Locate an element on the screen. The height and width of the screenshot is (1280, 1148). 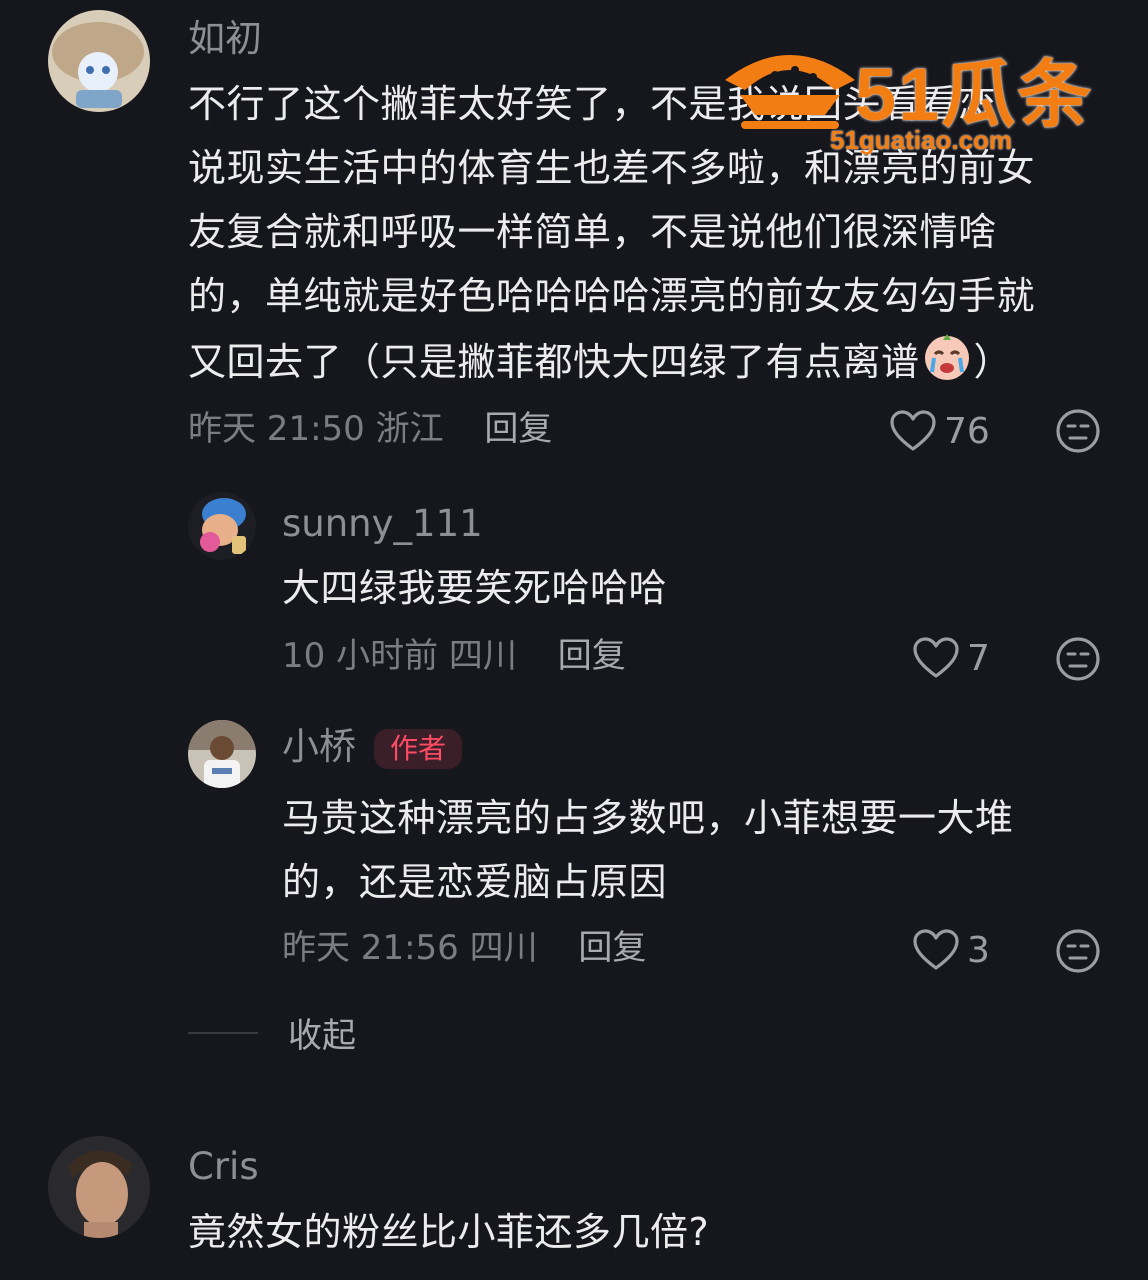
comment-meta: 昨天 21:56 四川 回复 is located at coordinates (464, 948).